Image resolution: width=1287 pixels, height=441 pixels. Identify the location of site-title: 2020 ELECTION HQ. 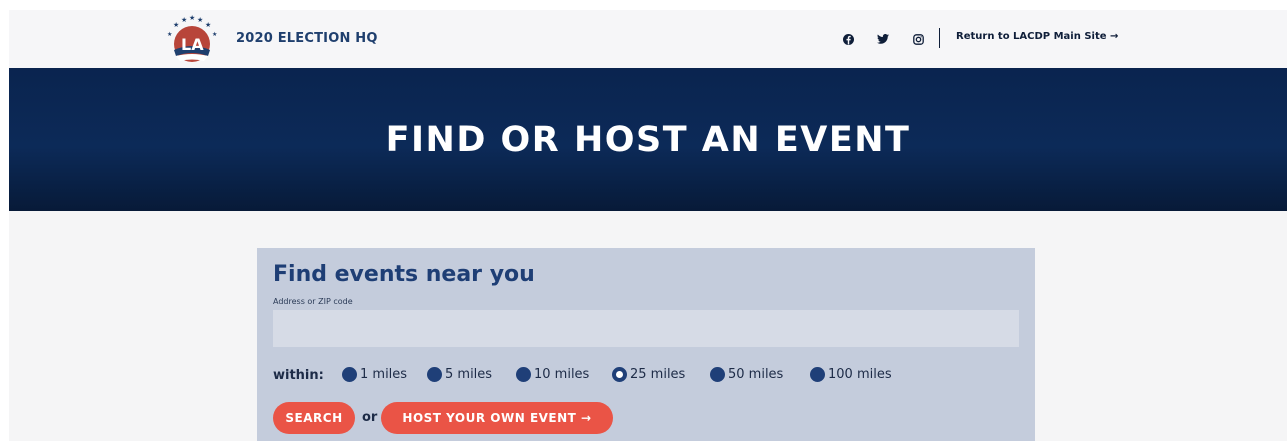
(307, 38).